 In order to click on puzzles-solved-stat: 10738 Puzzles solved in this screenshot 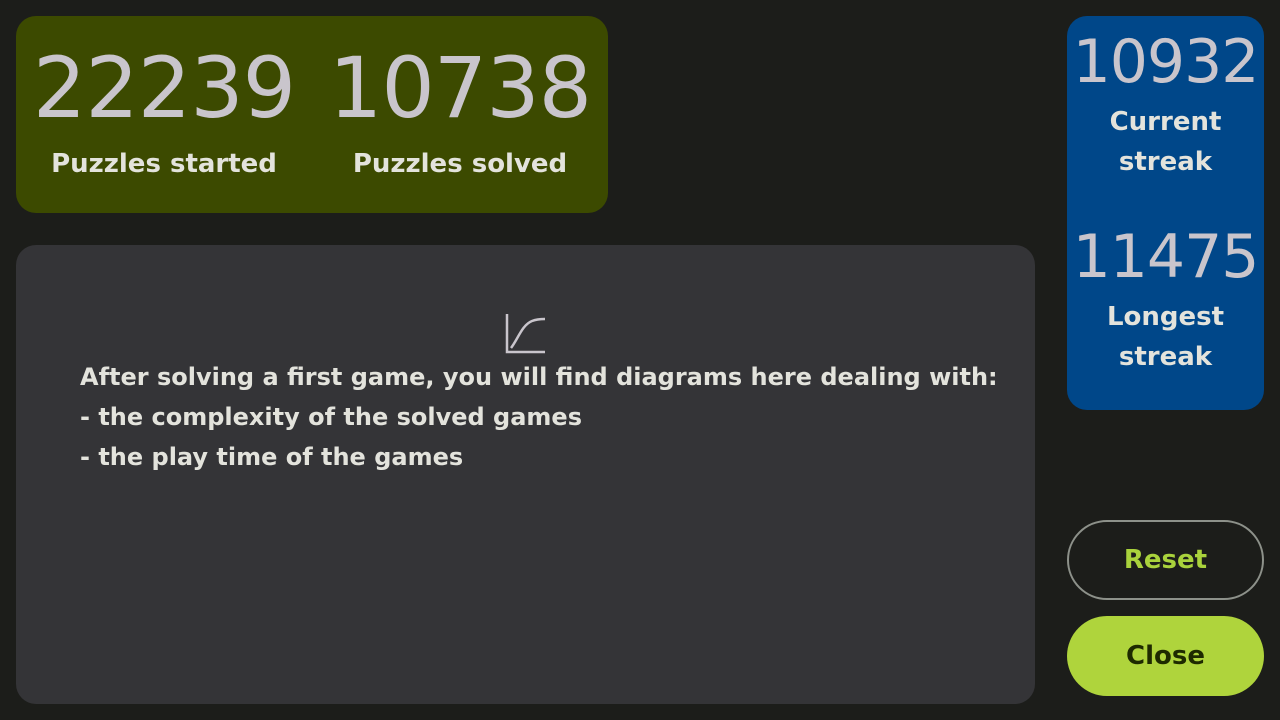, I will do `click(460, 100)`.